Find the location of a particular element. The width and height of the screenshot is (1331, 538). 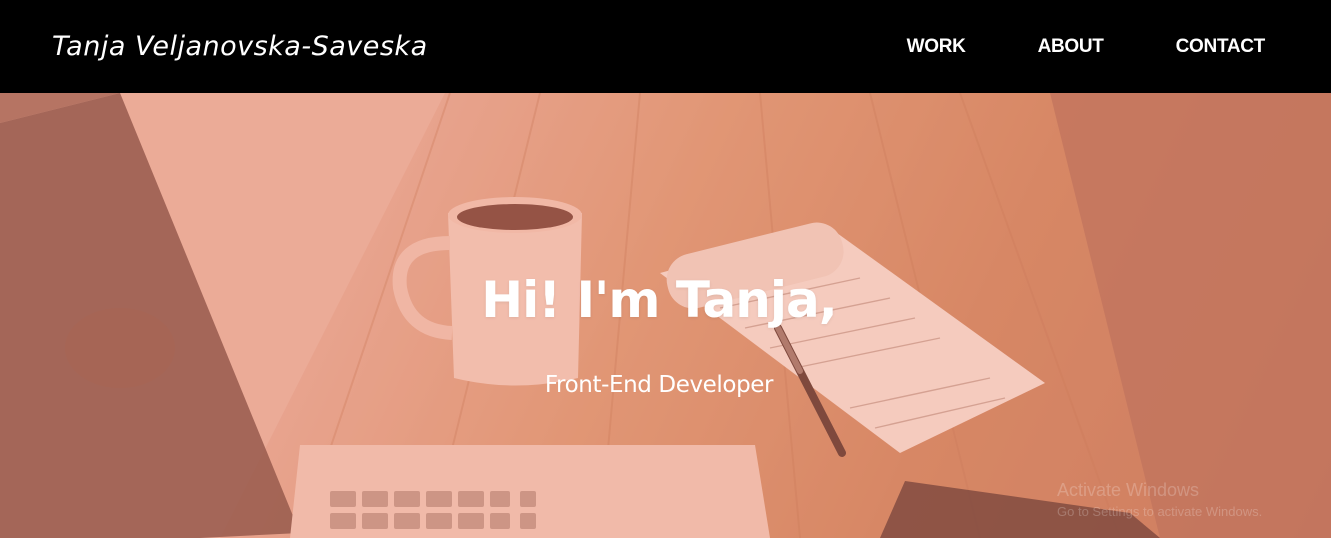

watermark-subtitle: Go to Settings to activate Windows. is located at coordinates (1160, 511).